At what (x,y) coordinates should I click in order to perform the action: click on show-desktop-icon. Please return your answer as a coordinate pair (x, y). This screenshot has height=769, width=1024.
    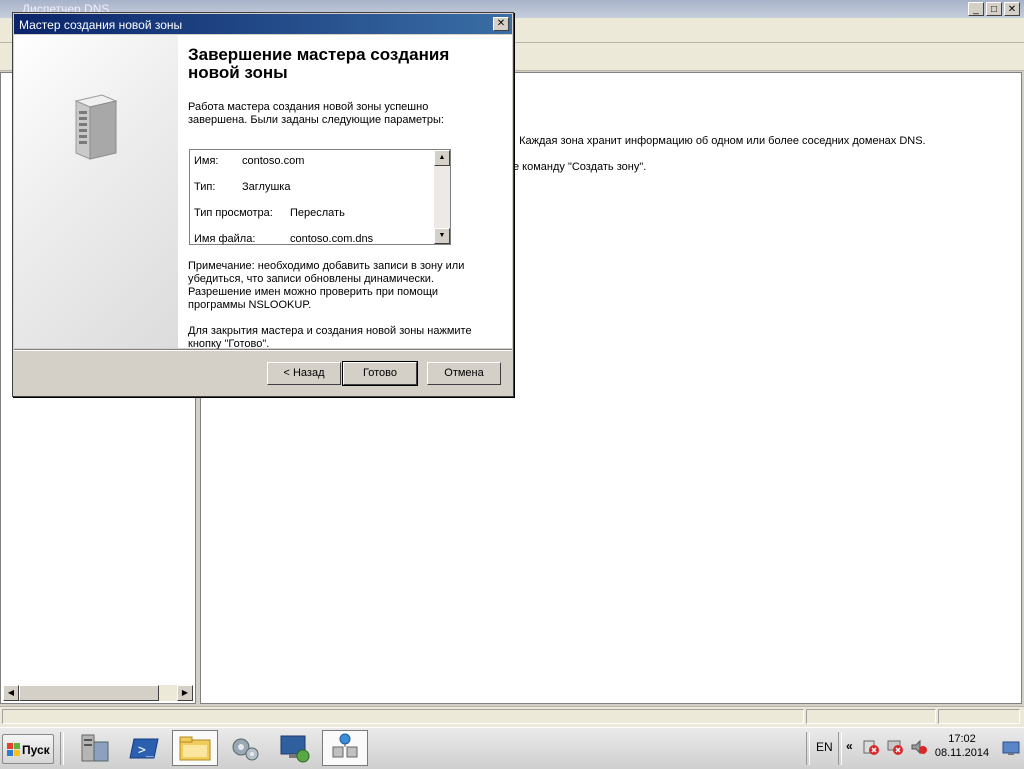
    Looking at the image, I should click on (1011, 748).